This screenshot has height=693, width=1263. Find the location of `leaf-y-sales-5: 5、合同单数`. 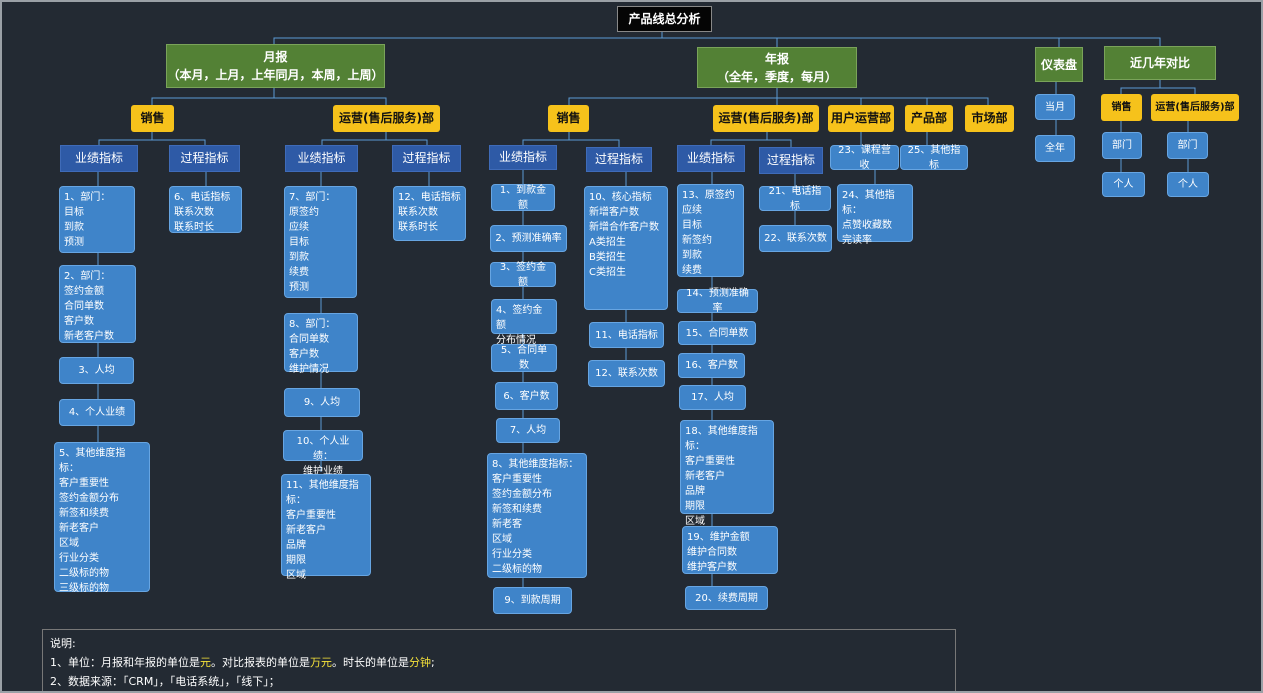

leaf-y-sales-5: 5、合同单数 is located at coordinates (524, 358).